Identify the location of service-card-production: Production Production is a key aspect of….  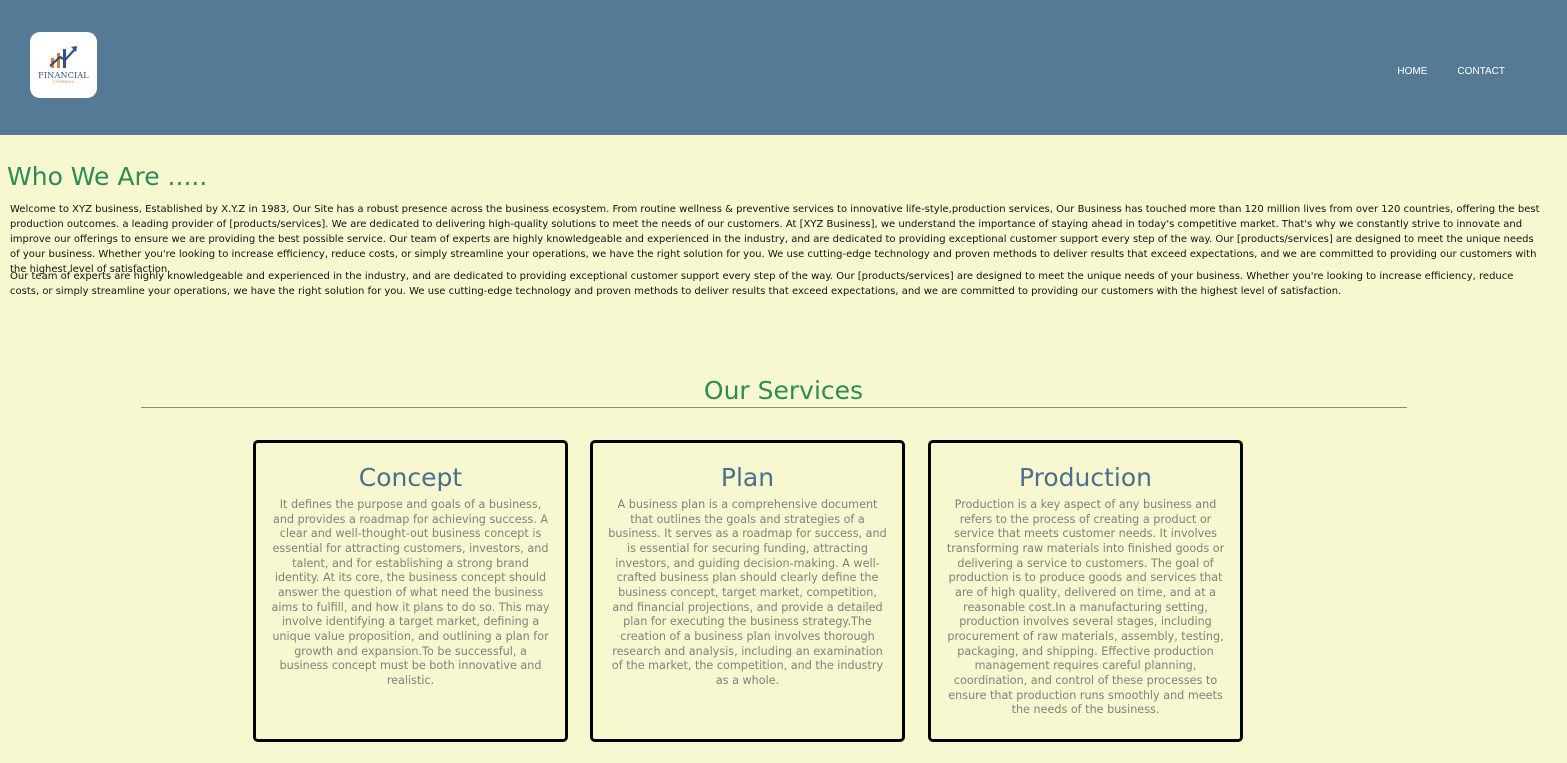
(1085, 591).